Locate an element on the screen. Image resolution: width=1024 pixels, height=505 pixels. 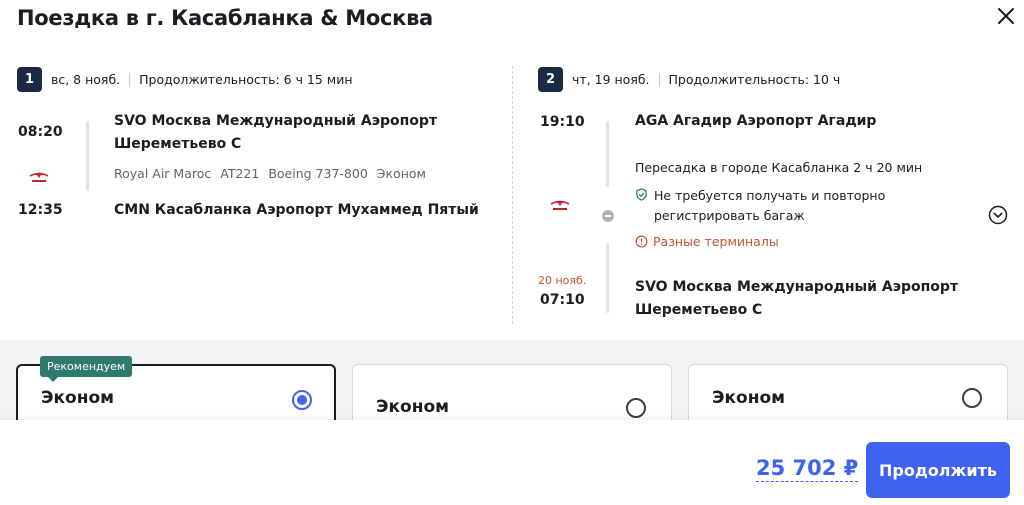
segment-2-arrival-time: 07:10 is located at coordinates (562, 300).